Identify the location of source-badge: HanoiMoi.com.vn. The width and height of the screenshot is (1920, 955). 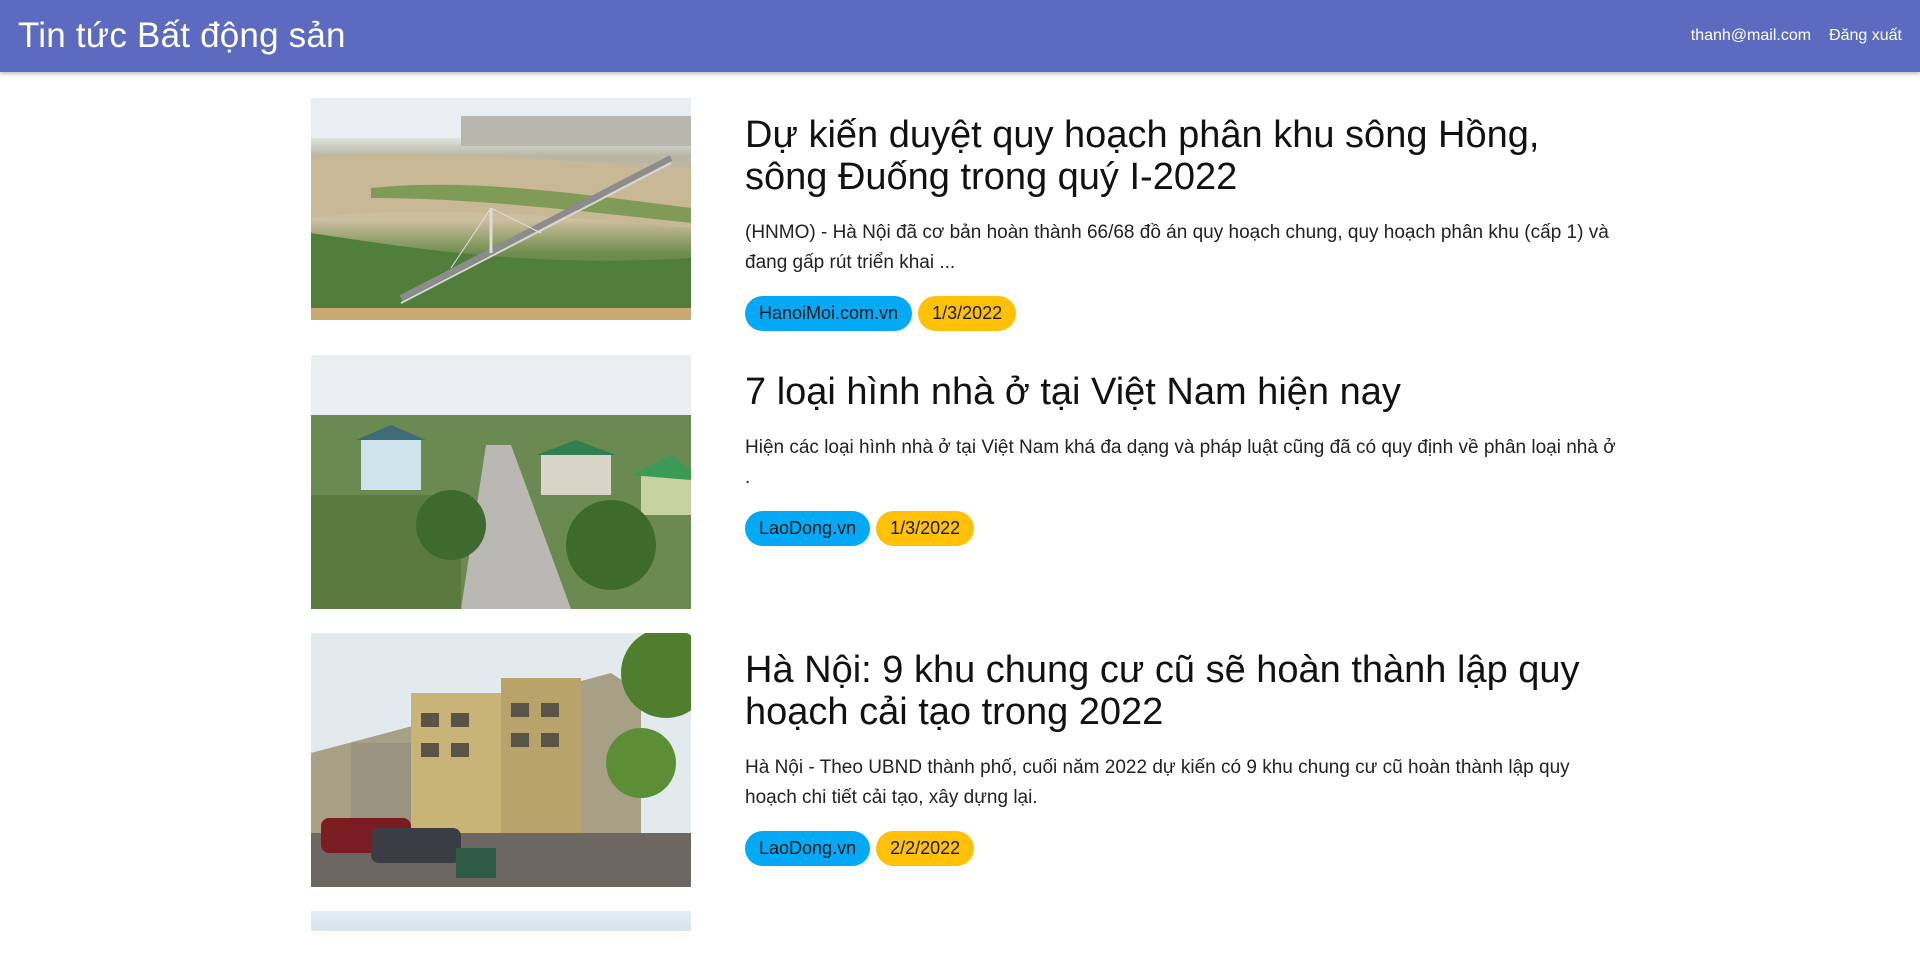
(829, 313).